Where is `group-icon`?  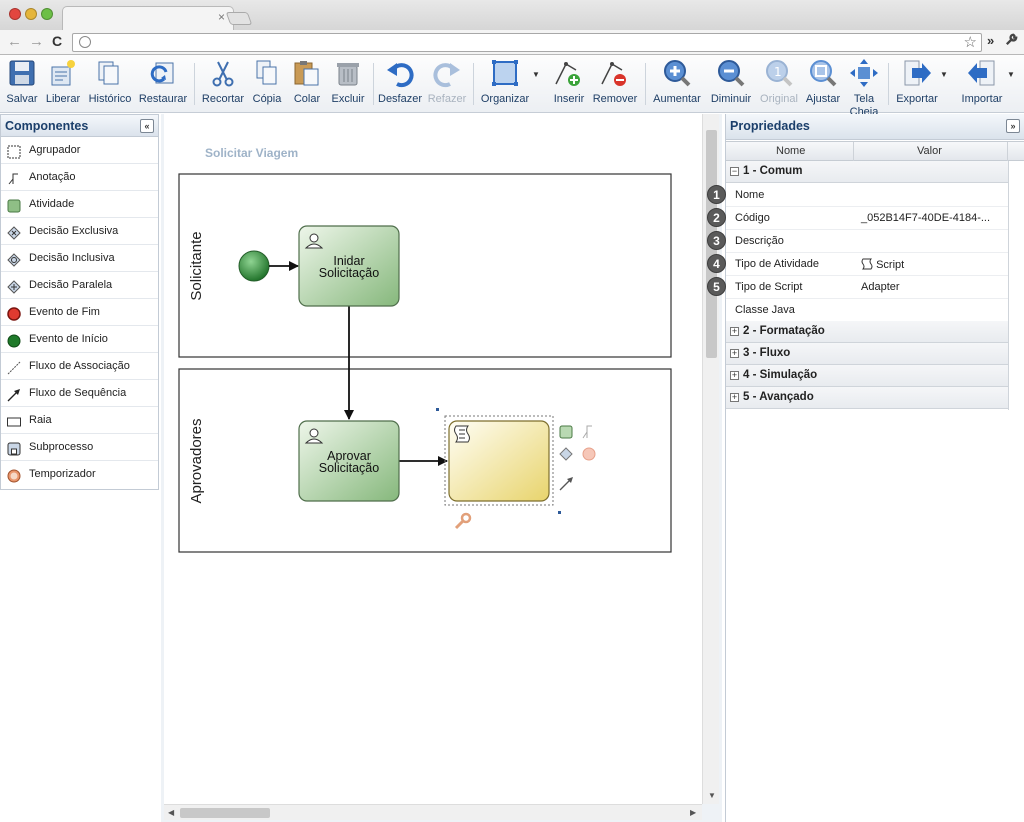
group-icon is located at coordinates (14, 151).